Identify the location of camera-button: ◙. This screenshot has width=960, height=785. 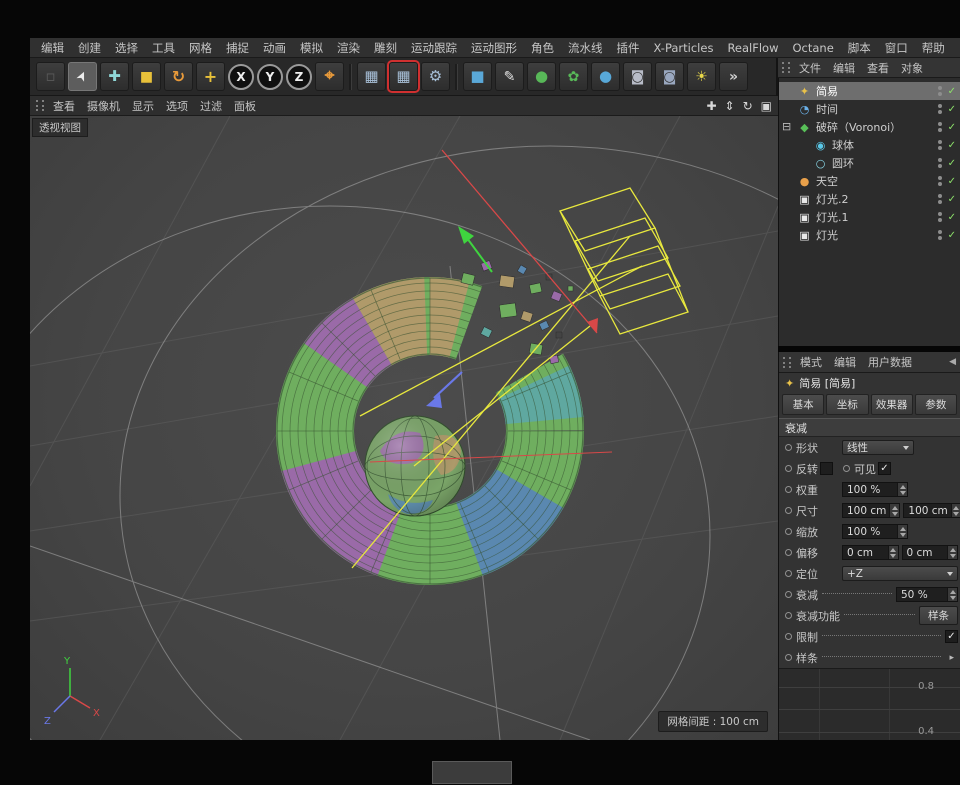
(669, 76).